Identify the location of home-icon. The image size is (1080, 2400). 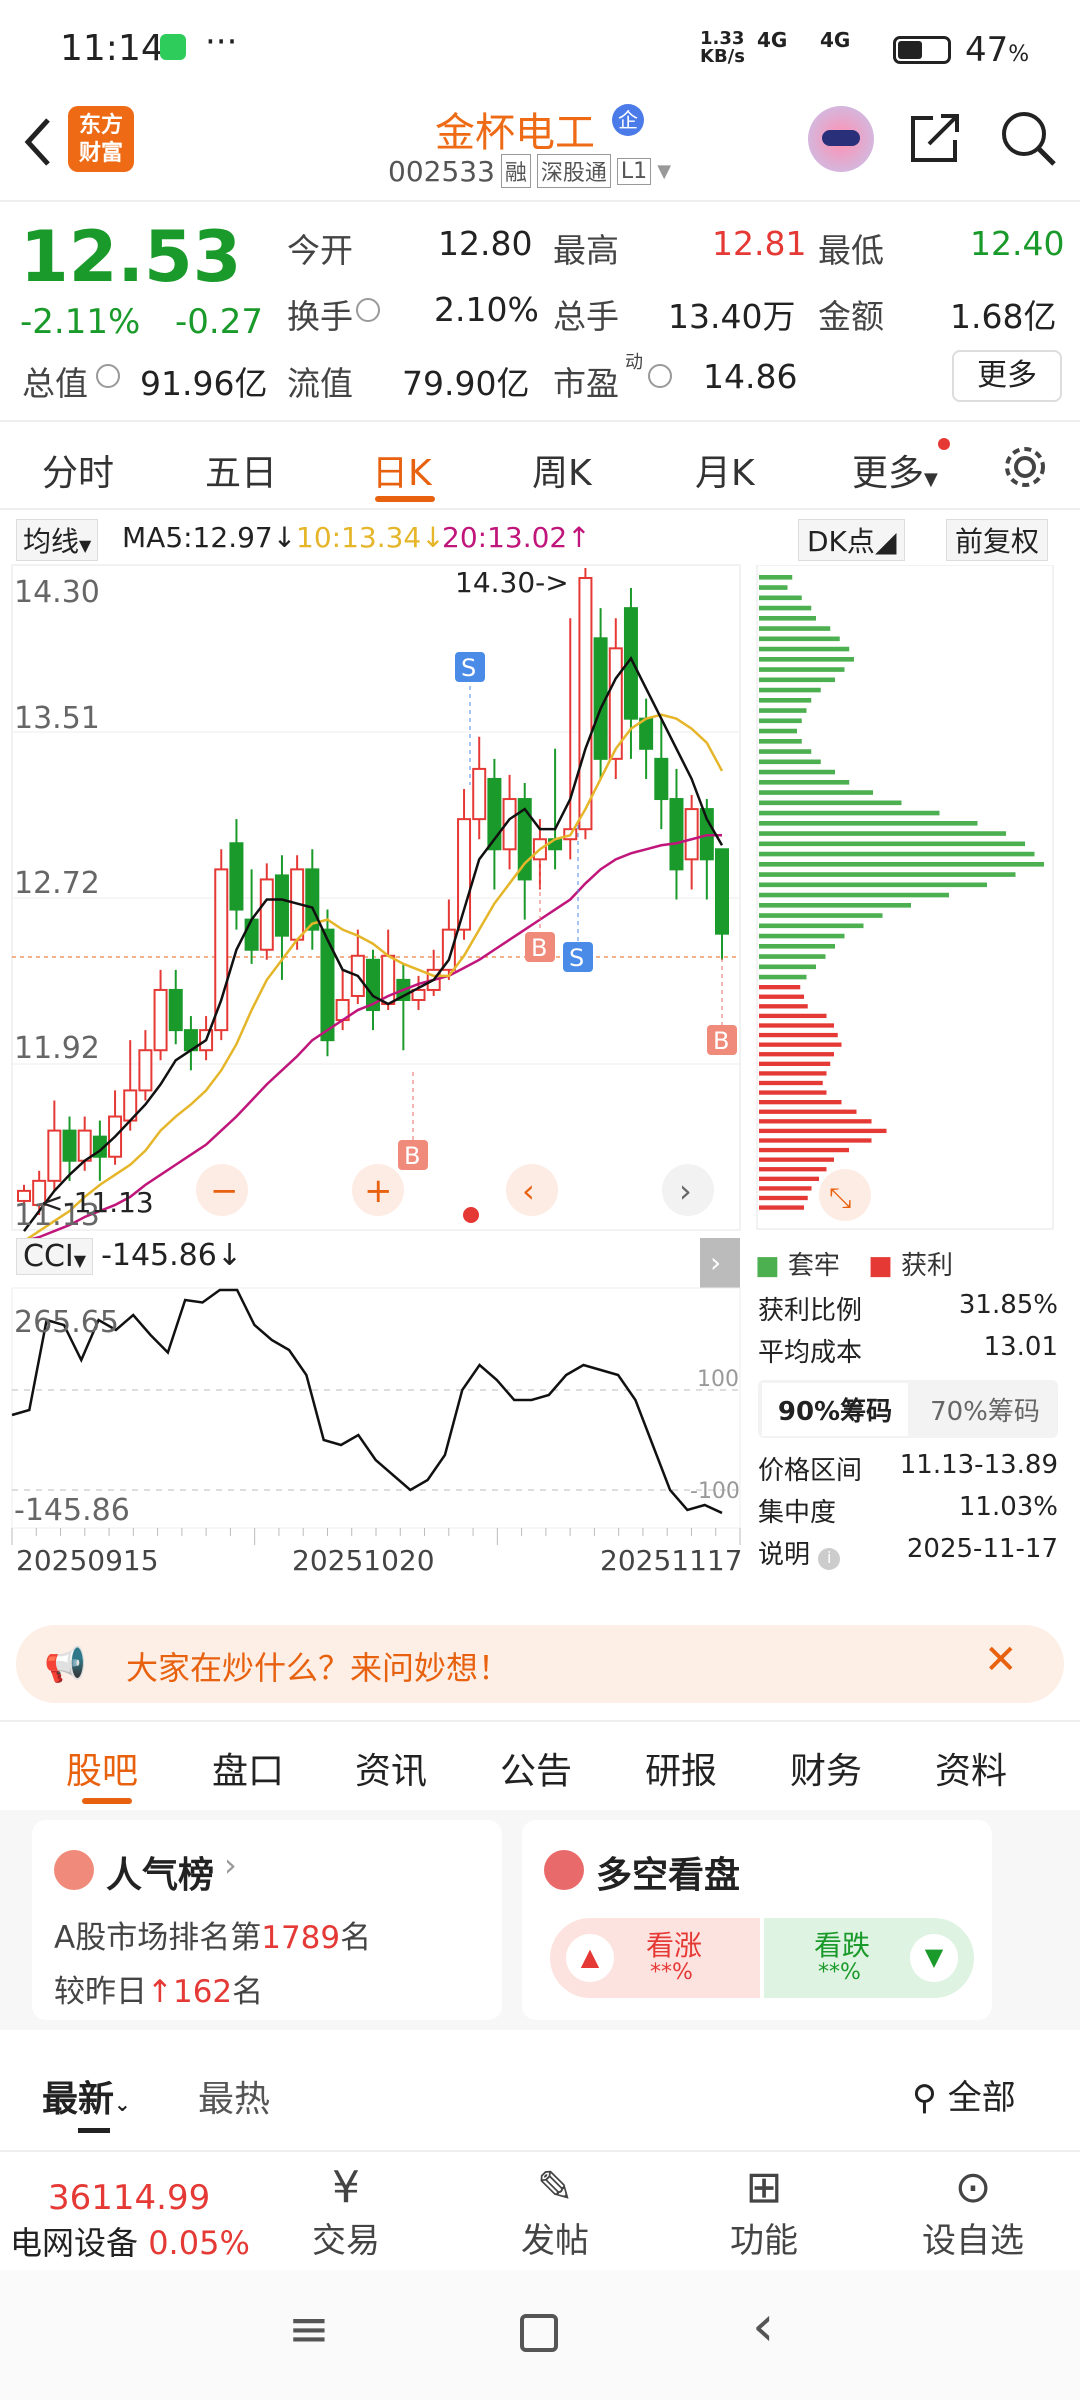
(539, 2333).